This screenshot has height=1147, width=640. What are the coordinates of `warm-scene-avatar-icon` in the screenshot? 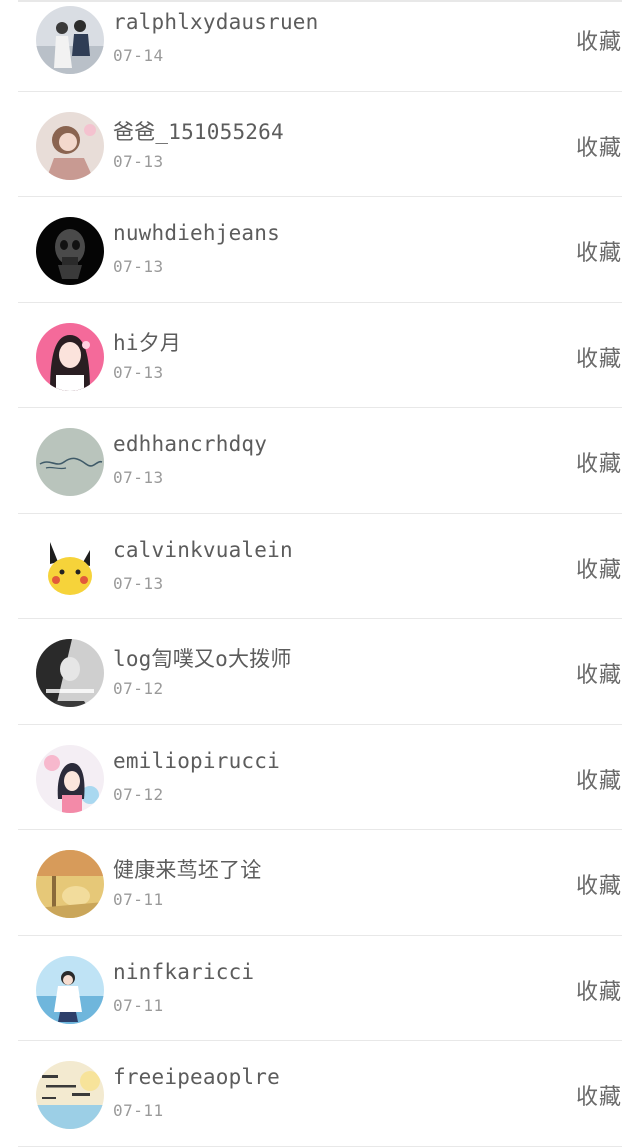 It's located at (70, 884).